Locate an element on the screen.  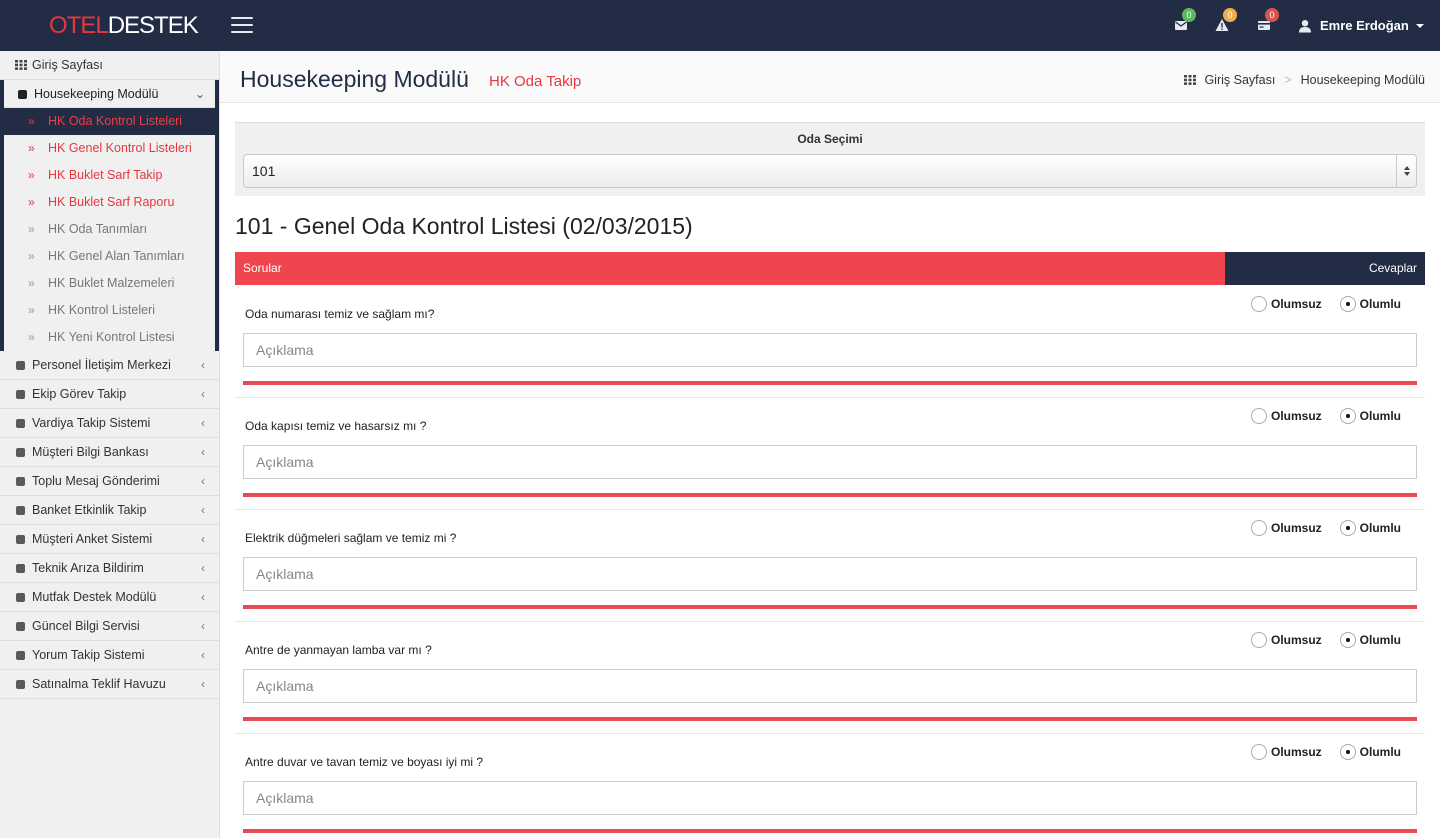
breadcrumb: Giriş Sayfası > Housekeeping Modülü is located at coordinates (1304, 80).